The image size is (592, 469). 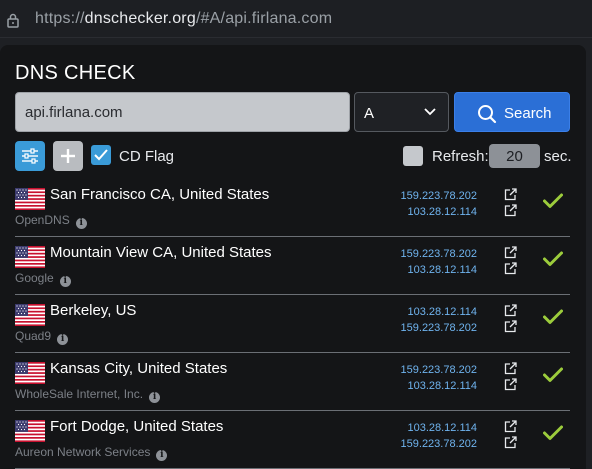 I want to click on result-location: Mountain View CA, United States, so click(x=161, y=252).